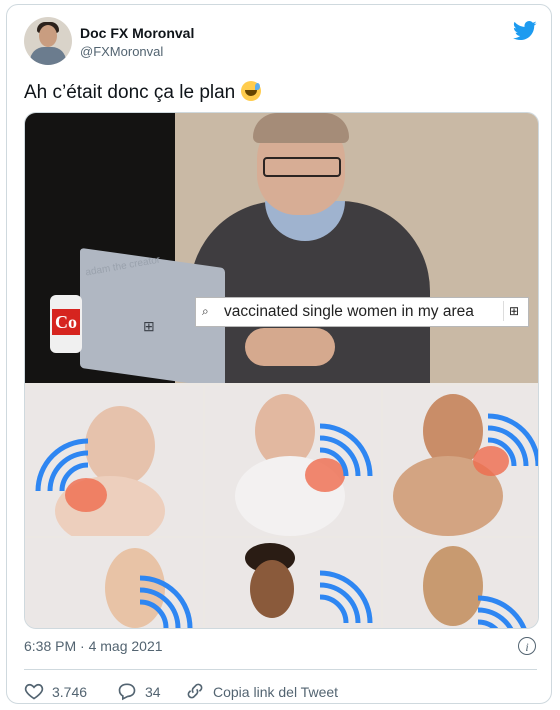 The width and height of the screenshot is (560, 710). What do you see at coordinates (525, 31) in the screenshot?
I see `twitter-bird-icon` at bounding box center [525, 31].